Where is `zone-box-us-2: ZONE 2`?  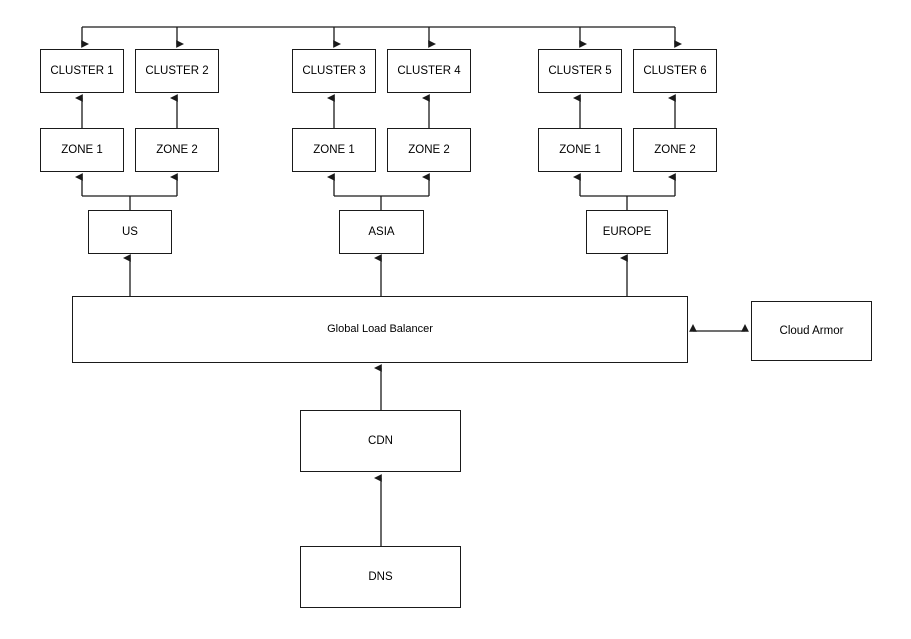
zone-box-us-2: ZONE 2 is located at coordinates (177, 150).